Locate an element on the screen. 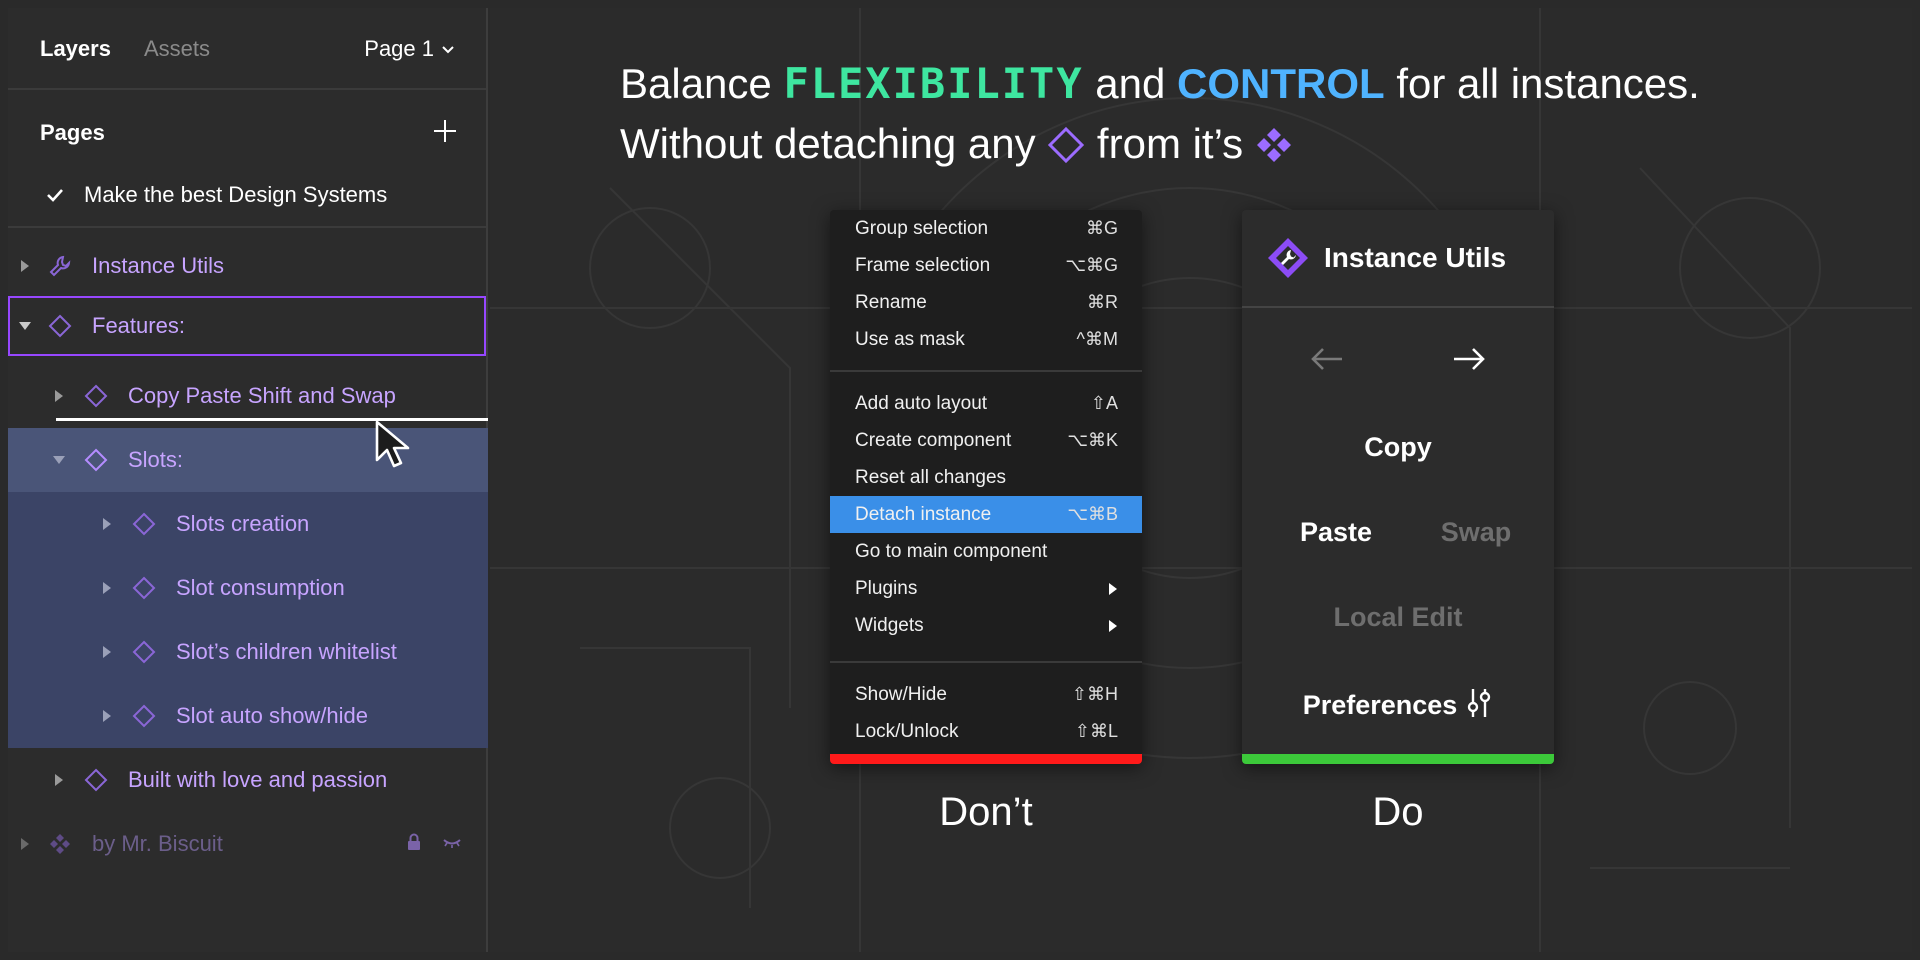 This screenshot has width=1920, height=960. menu-shortcut: ⇧A is located at coordinates (1104, 403).